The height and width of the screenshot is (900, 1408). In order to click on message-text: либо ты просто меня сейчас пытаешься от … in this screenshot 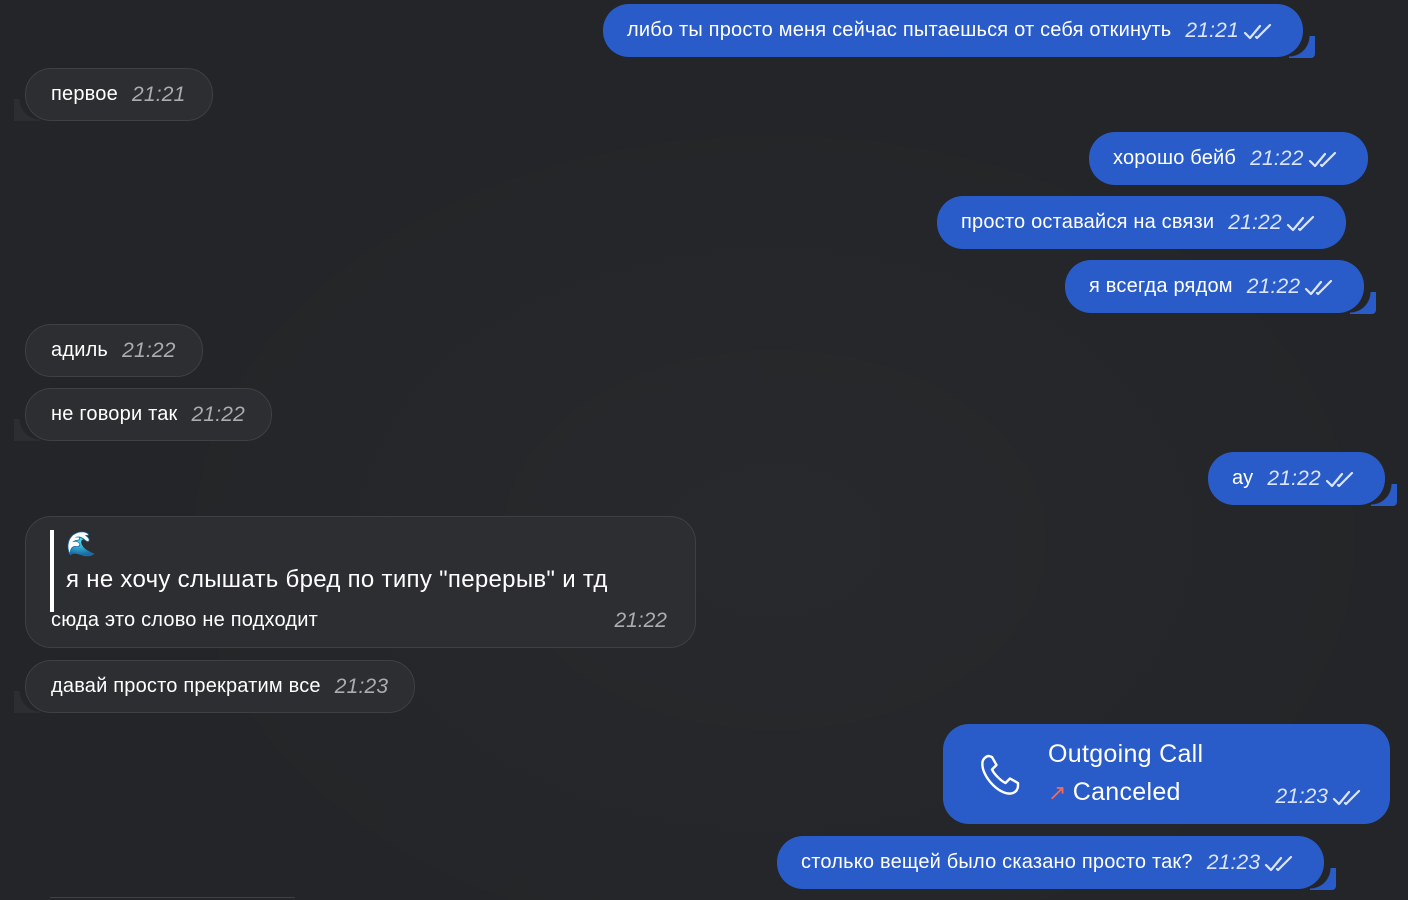, I will do `click(899, 30)`.